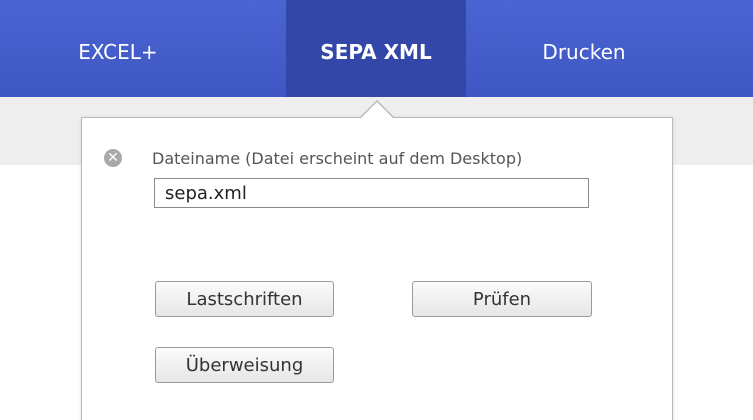 The height and width of the screenshot is (420, 753). I want to click on lastschriften-button: Lastschriften, so click(244, 299).